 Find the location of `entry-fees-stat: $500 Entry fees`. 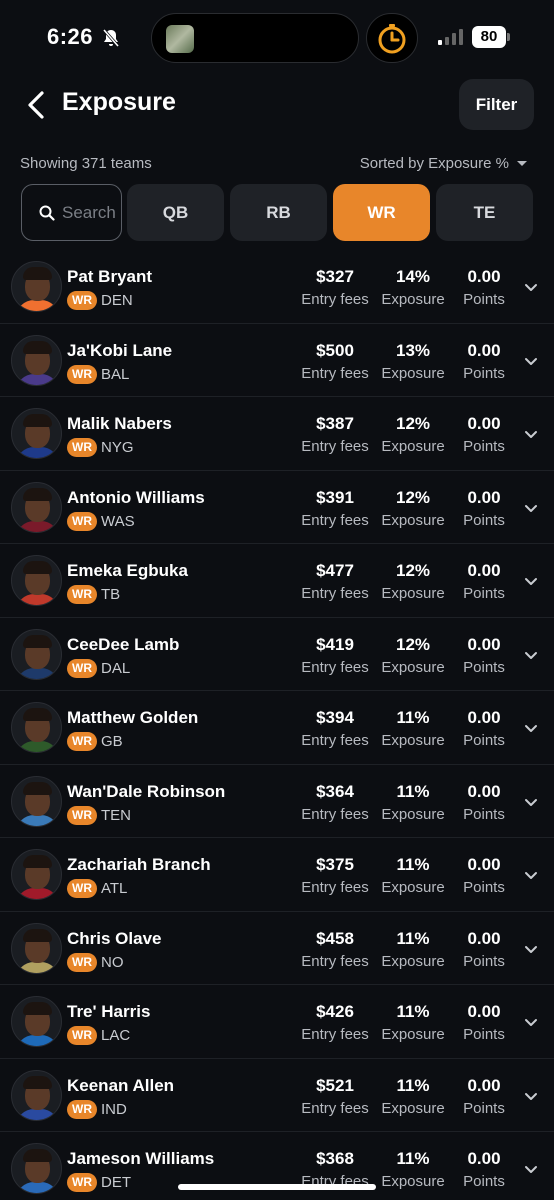

entry-fees-stat: $500 Entry fees is located at coordinates (335, 361).